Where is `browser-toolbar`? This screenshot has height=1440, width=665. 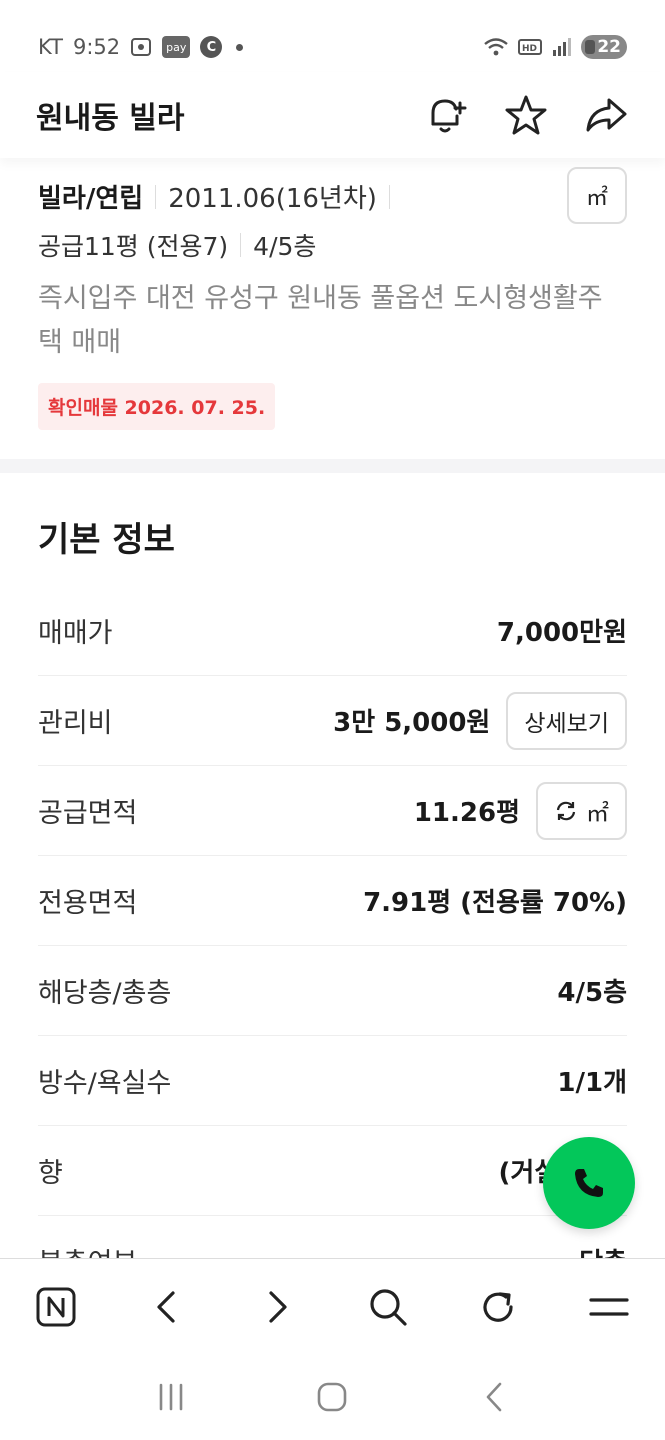 browser-toolbar is located at coordinates (332, 1306).